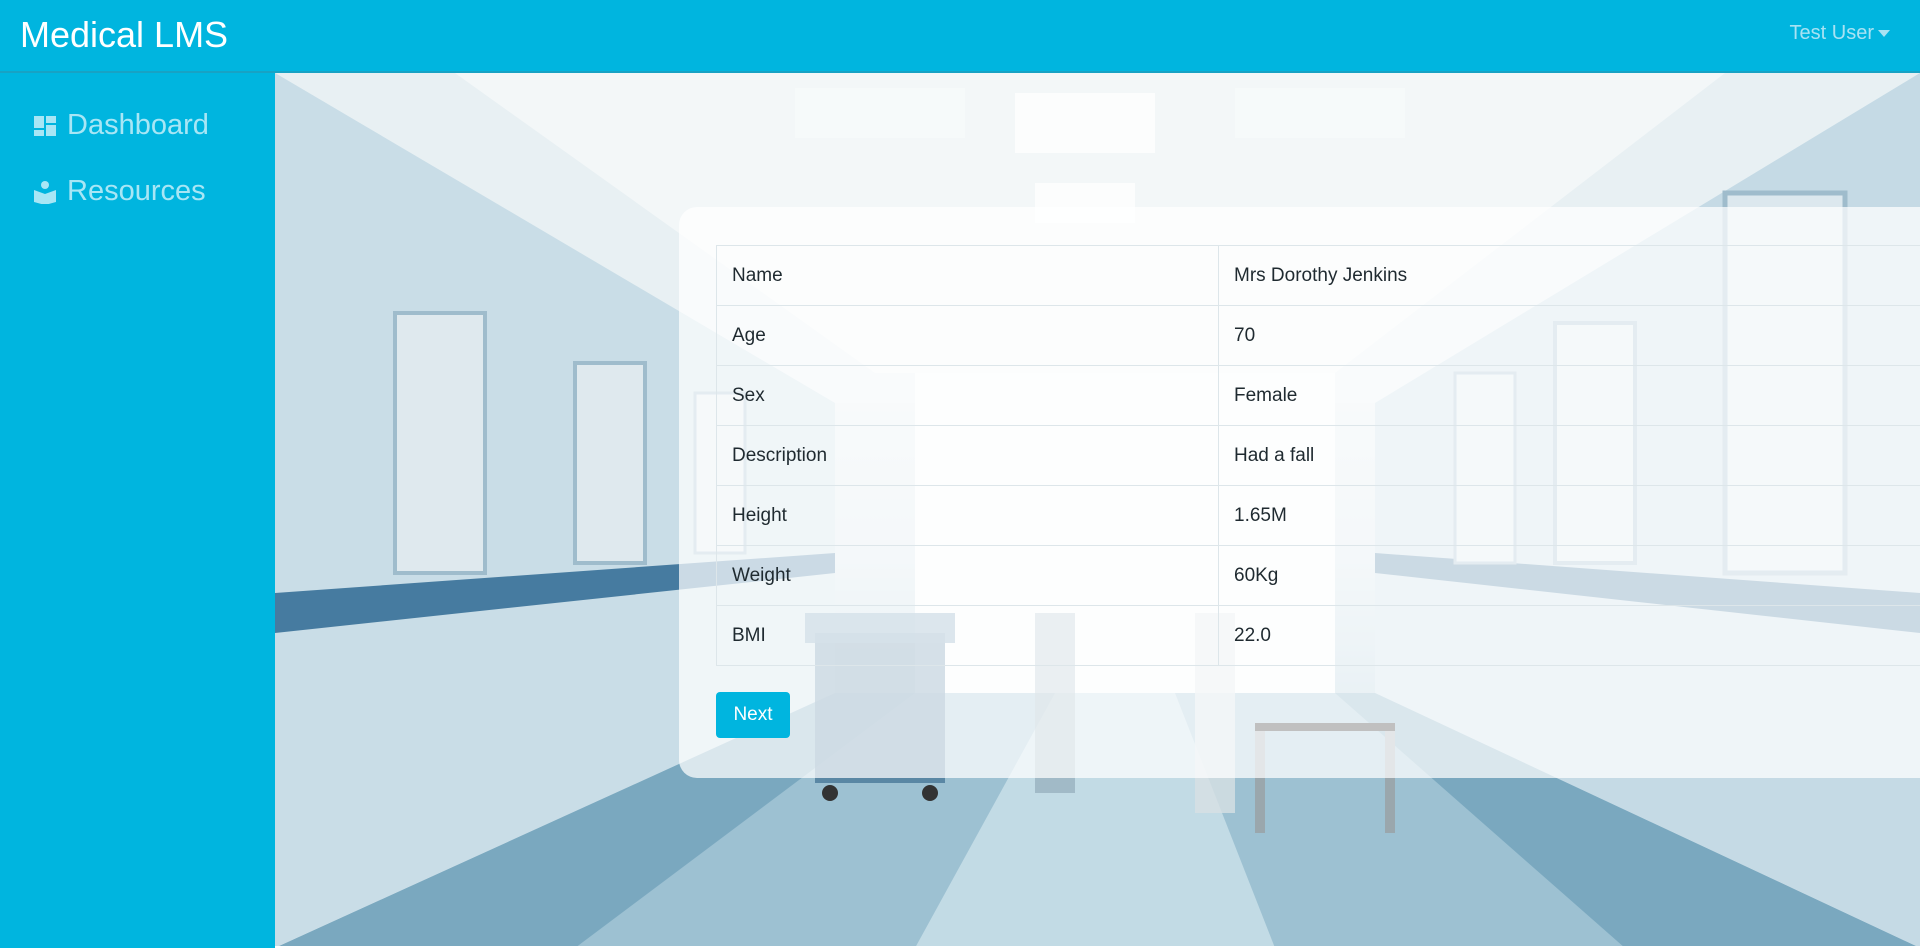 This screenshot has height=948, width=1920. What do you see at coordinates (967, 575) in the screenshot?
I see `field-label: Weight` at bounding box center [967, 575].